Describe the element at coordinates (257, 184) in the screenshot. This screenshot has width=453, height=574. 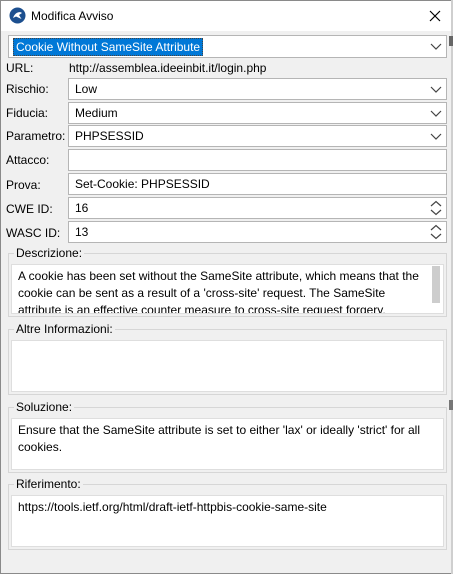
I see `evidence-input: Set-Cookie: PHPSESSID` at that location.